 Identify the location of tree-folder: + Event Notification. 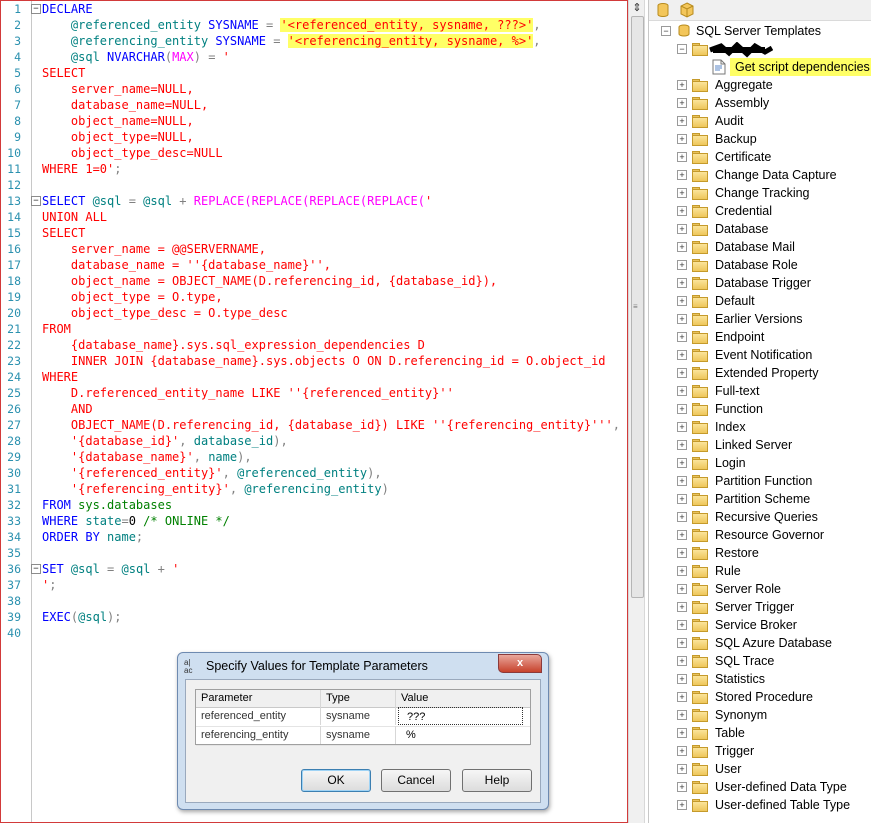
(760, 355).